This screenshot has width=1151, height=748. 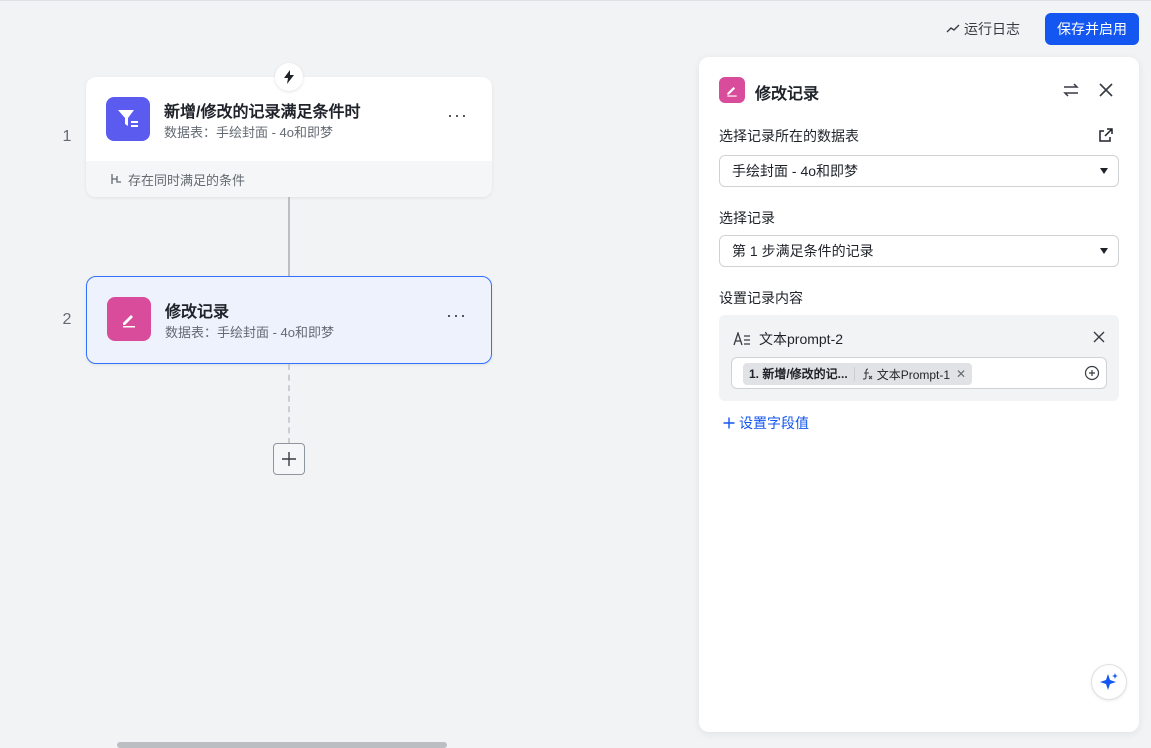 I want to click on table-select: 手绘封面 - 4o和即梦, so click(x=919, y=171).